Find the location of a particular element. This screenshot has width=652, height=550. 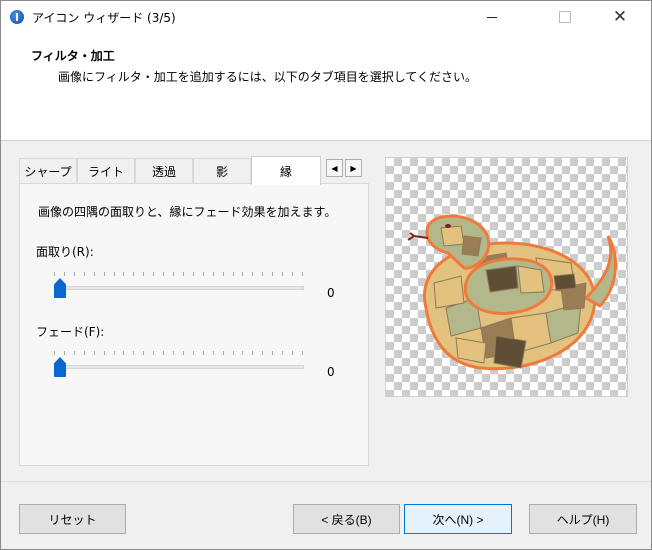

title-bar: アイコン ウィザード (3/5) ✕ is located at coordinates (326, 17).